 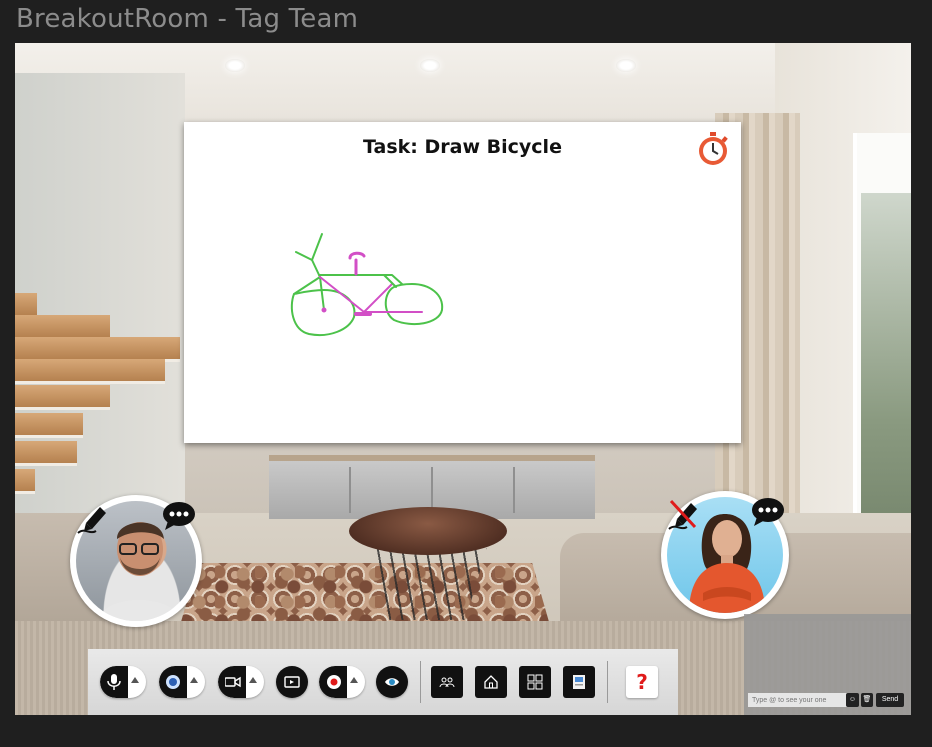 What do you see at coordinates (123, 682) in the screenshot?
I see `microphone-button` at bounding box center [123, 682].